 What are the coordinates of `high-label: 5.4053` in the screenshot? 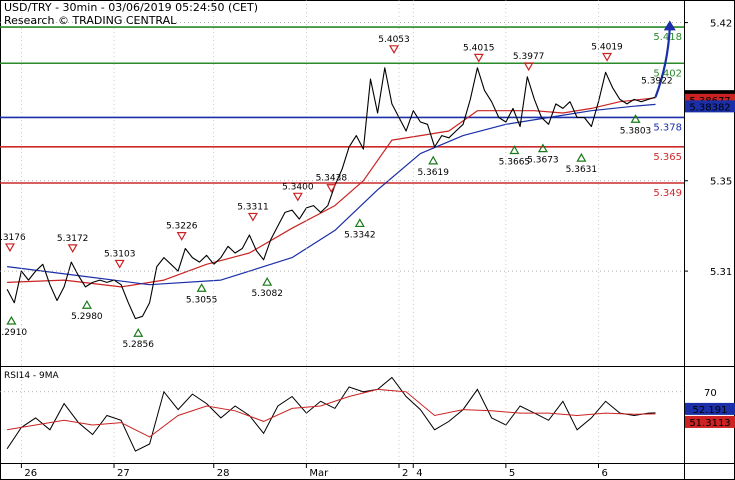 It's located at (394, 40).